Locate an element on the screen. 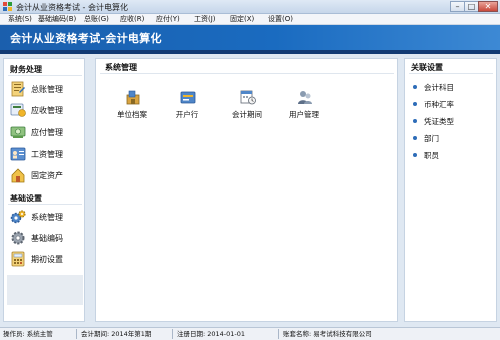  sidebar-footer-panel is located at coordinates (45, 290).